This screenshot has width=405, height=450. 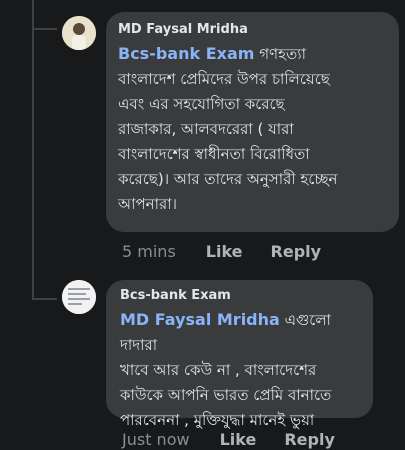 What do you see at coordinates (252, 29) in the screenshot?
I see `comment-author: MD Faysal Mridha` at bounding box center [252, 29].